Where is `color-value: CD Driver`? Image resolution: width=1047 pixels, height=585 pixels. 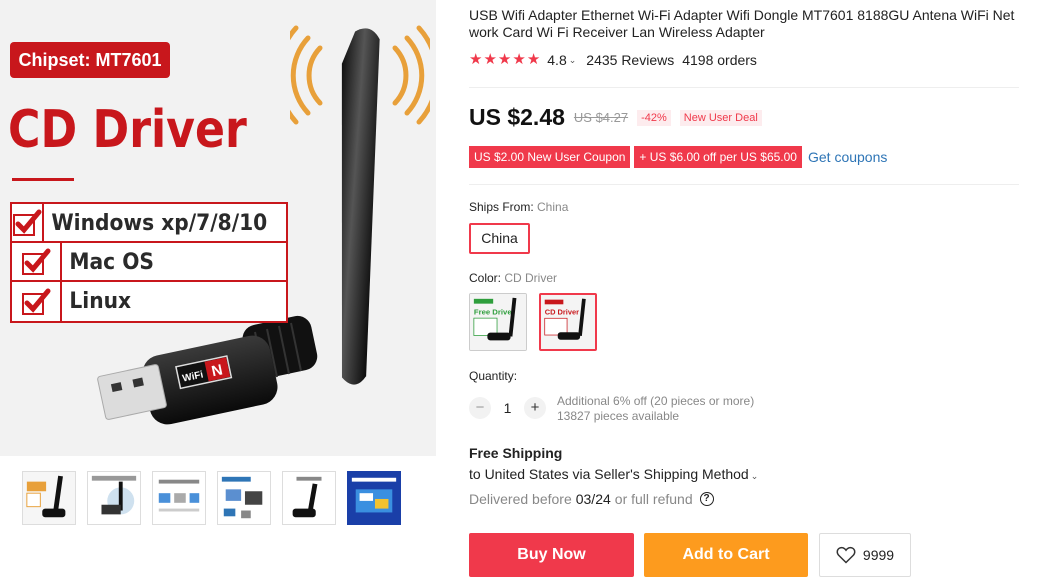
color-value: CD Driver is located at coordinates (531, 278).